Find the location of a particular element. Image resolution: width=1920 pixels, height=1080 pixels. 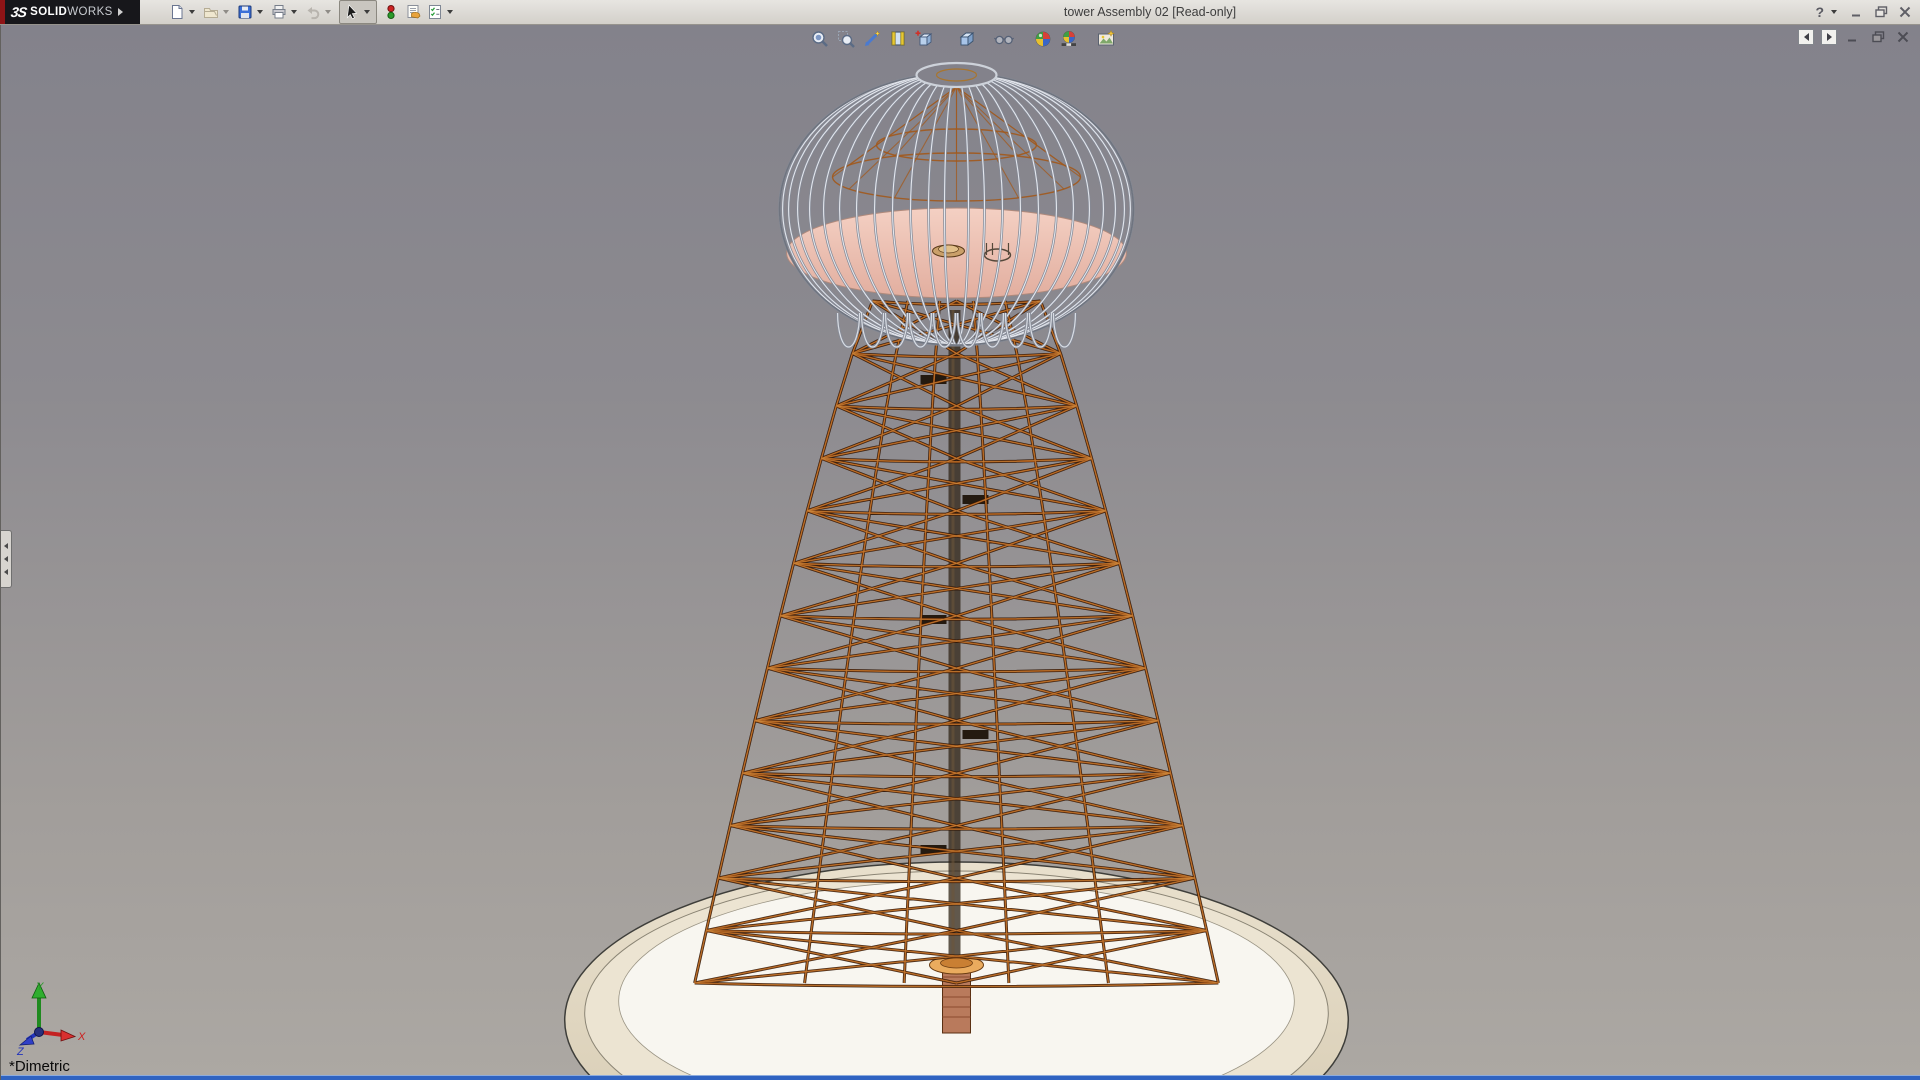

doc-restore-button is located at coordinates (1878, 37).